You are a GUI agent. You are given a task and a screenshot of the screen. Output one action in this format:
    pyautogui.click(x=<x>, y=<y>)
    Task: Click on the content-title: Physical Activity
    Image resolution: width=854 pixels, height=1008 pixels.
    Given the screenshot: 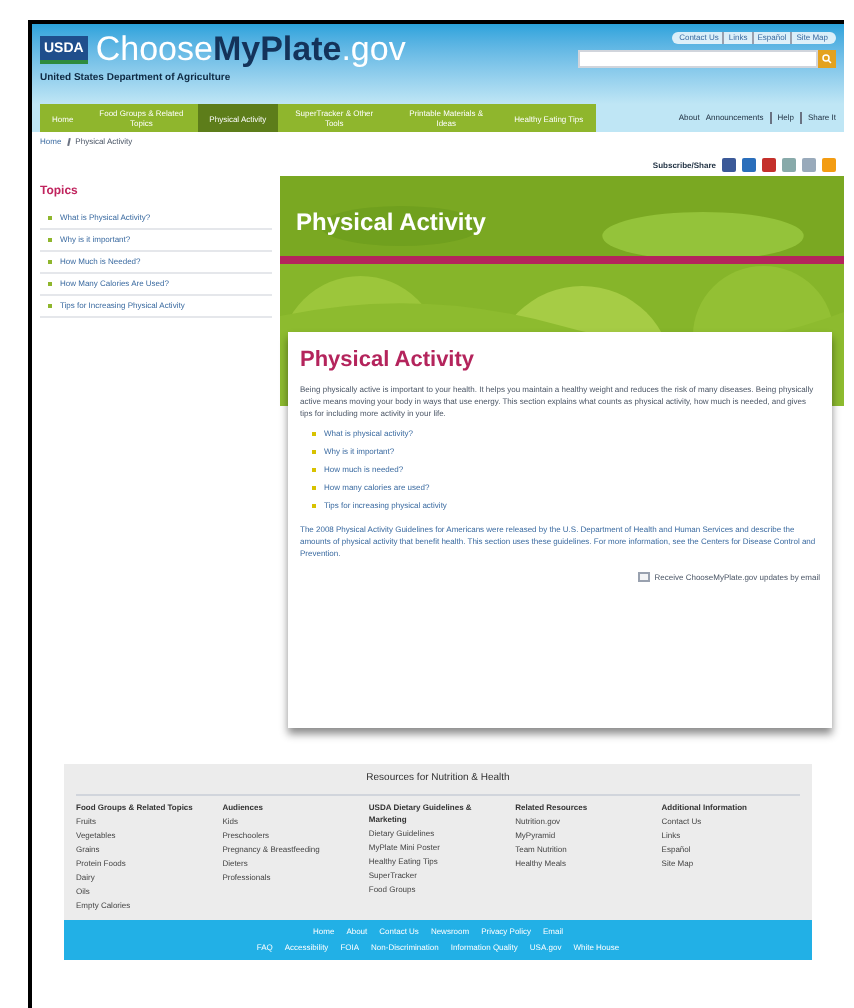 What is the action you would take?
    pyautogui.click(x=388, y=361)
    